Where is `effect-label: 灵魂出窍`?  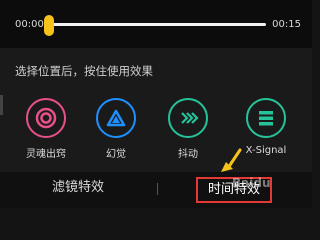
effect-label: 灵魂出窍 is located at coordinates (46, 154).